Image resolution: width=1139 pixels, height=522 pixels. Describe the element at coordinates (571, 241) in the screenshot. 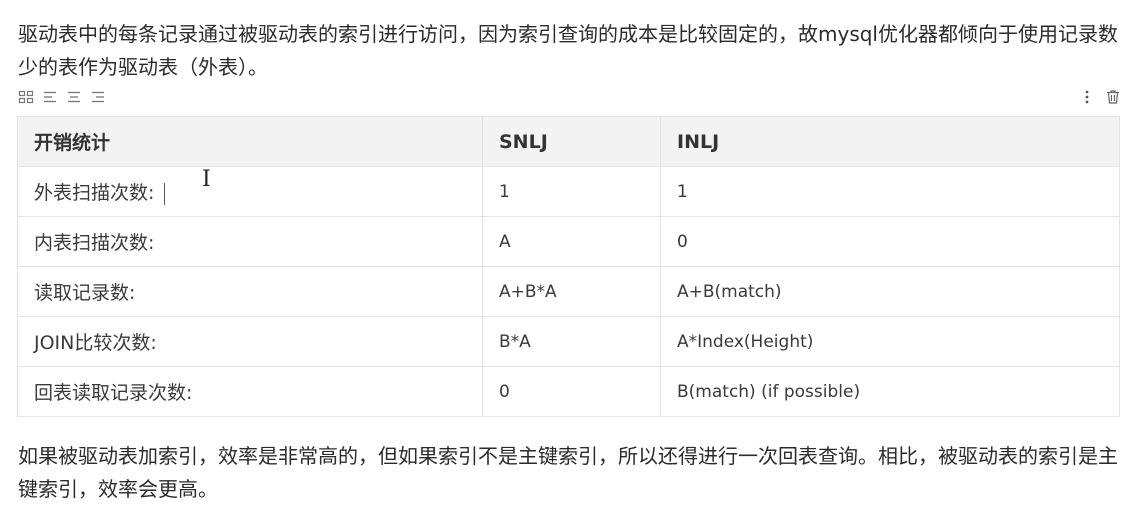

I see `table-cell: A` at that location.